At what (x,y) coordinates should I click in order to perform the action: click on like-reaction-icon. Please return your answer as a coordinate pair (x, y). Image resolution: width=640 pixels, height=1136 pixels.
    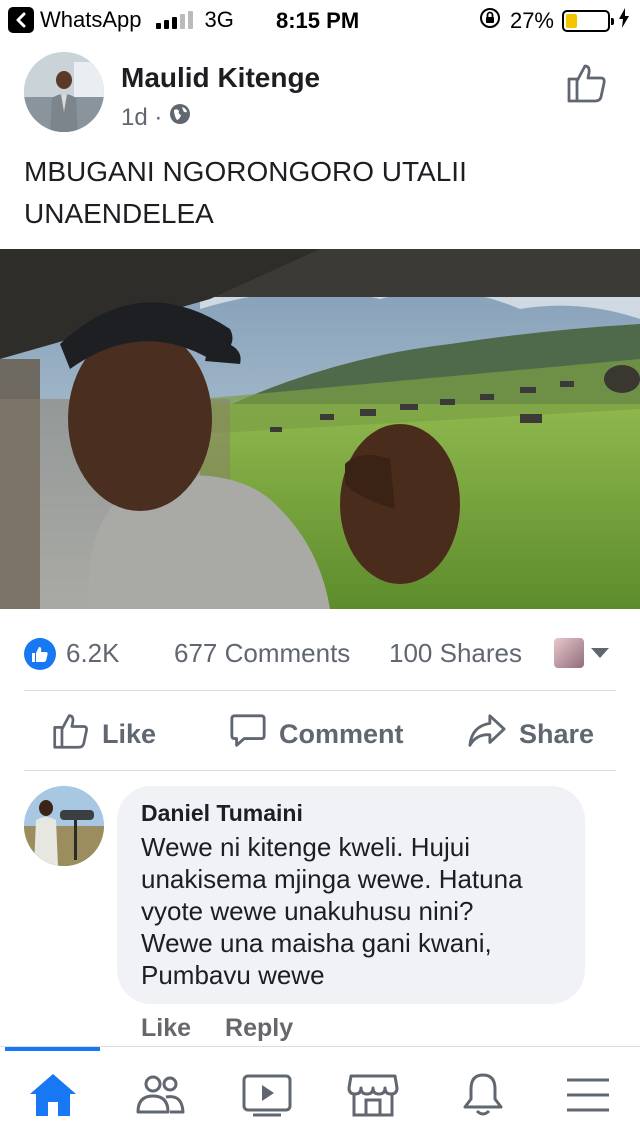
    Looking at the image, I should click on (40, 654).